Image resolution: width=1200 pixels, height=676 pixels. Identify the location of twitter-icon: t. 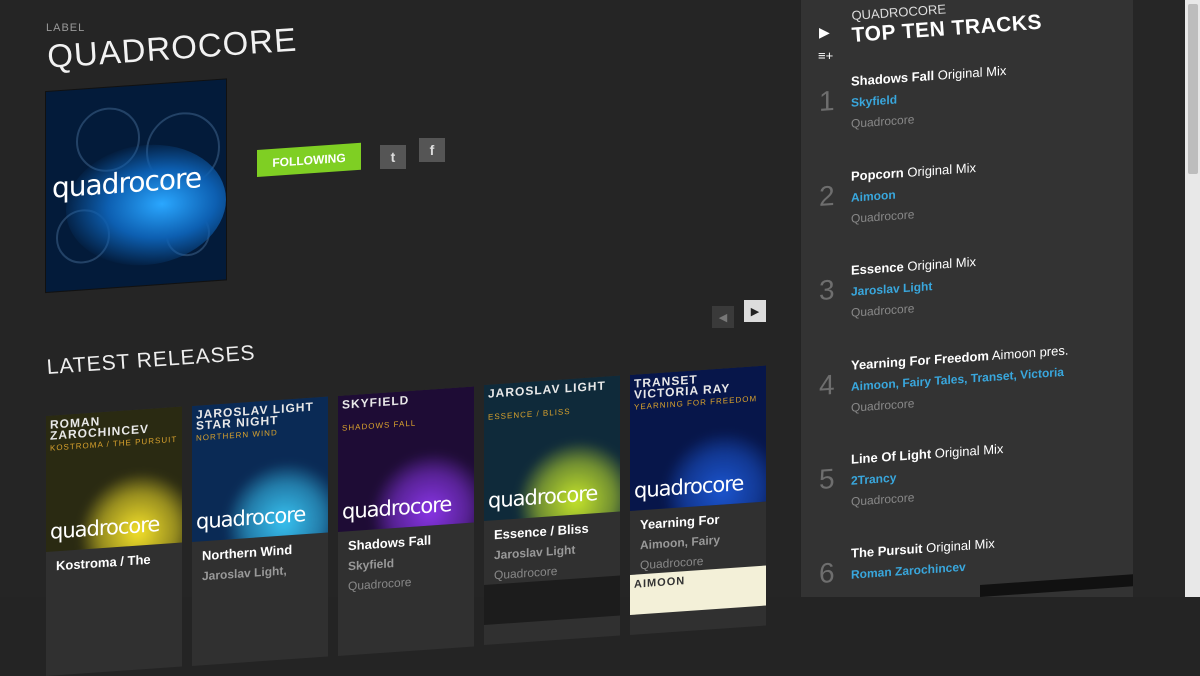
(393, 157).